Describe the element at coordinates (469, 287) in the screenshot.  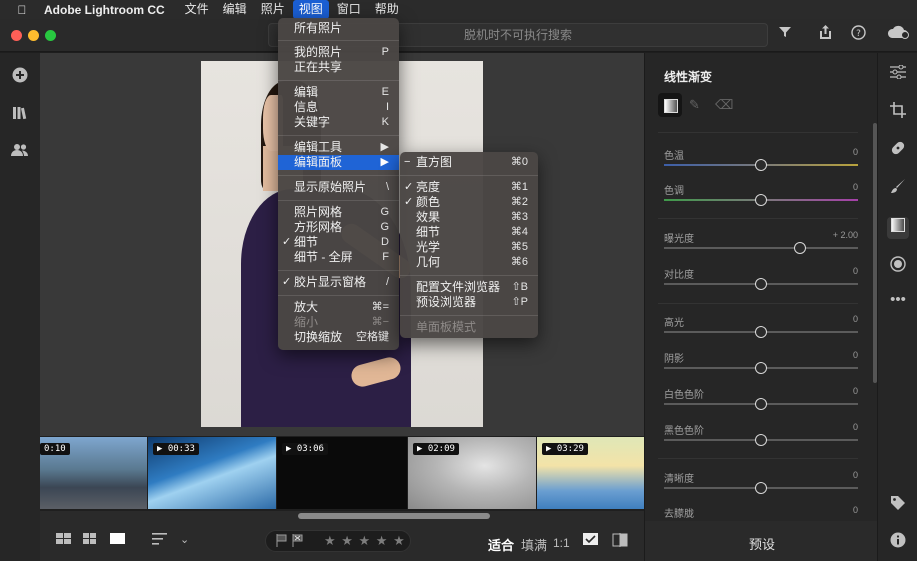
I see `submenu-item-profile-browser: 配置文件浏览器 ⇧B` at that location.